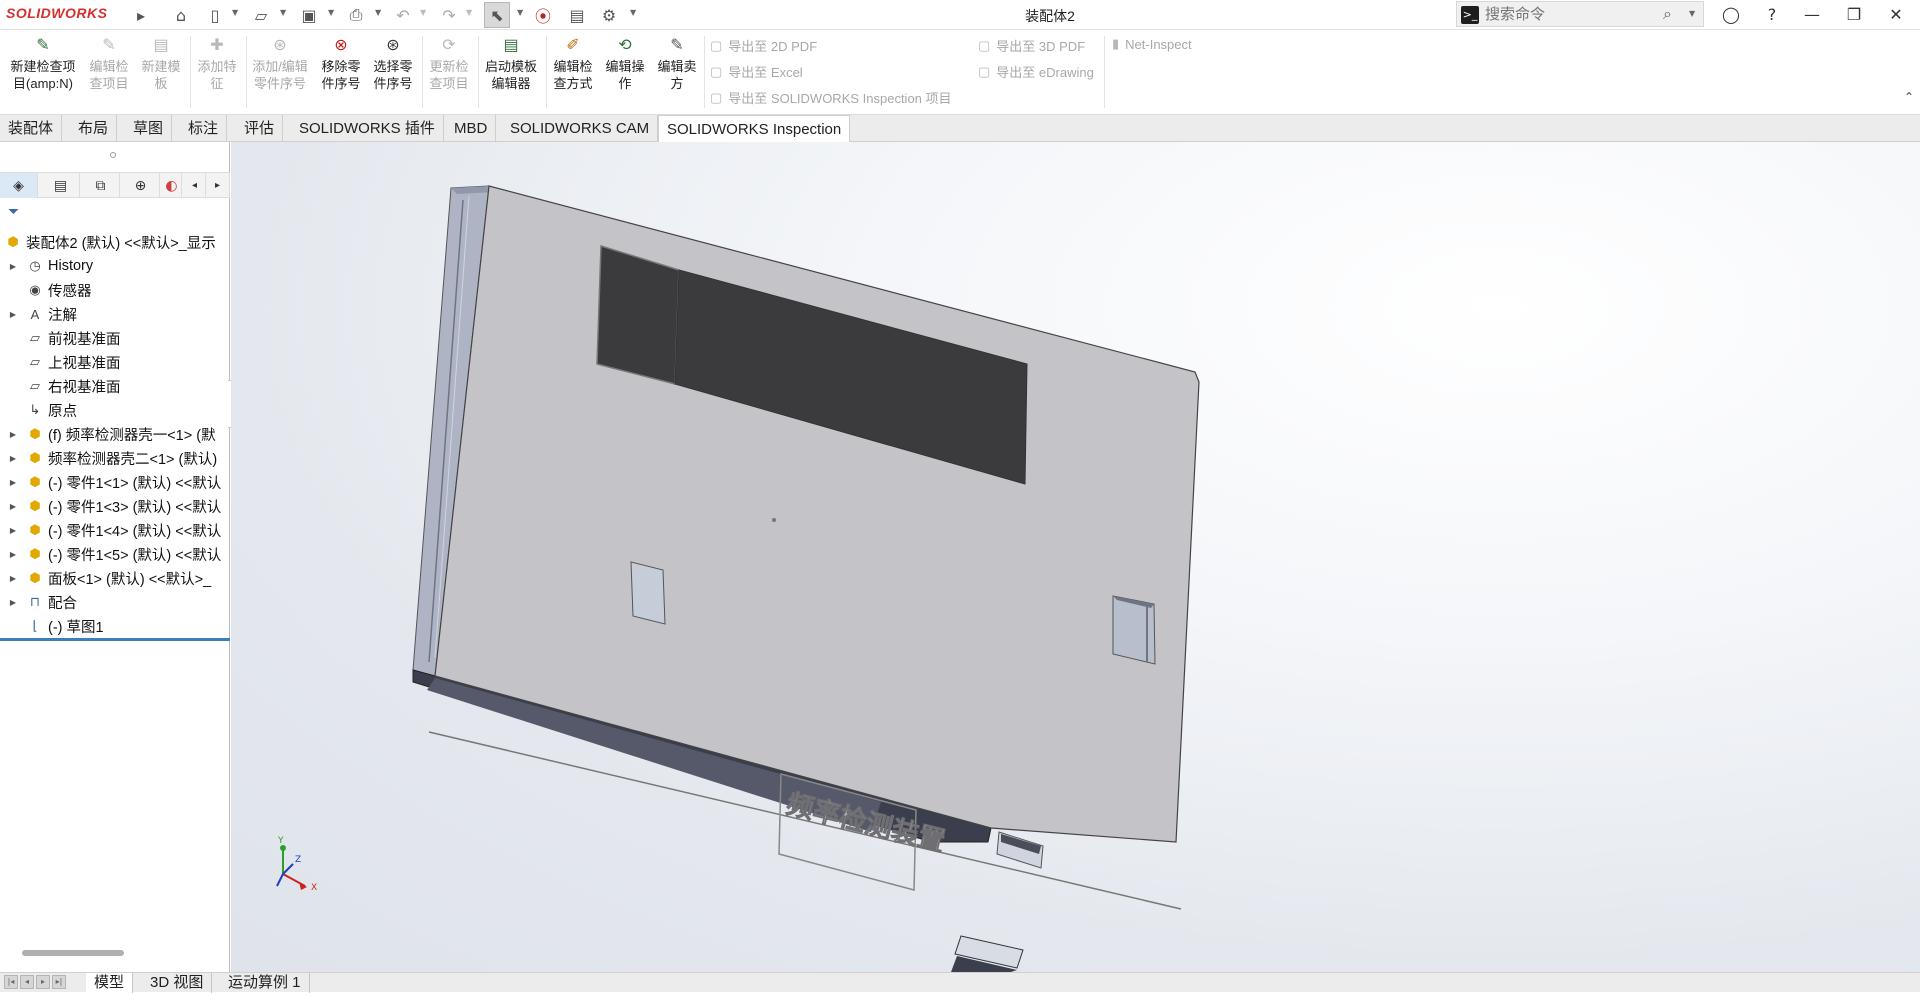 This screenshot has width=1920, height=993. I want to click on export-3d-pdf-button: ▢ 导出至 3D PDF, so click(1031, 45).